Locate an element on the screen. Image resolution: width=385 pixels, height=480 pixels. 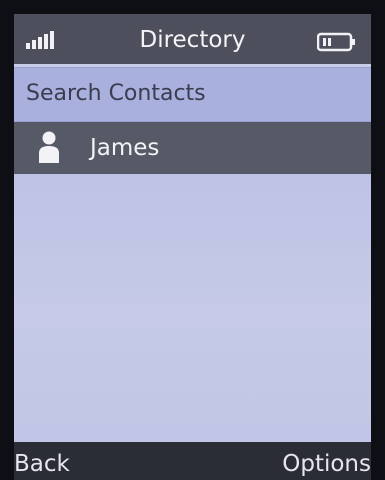
person-icon is located at coordinates (49, 147).